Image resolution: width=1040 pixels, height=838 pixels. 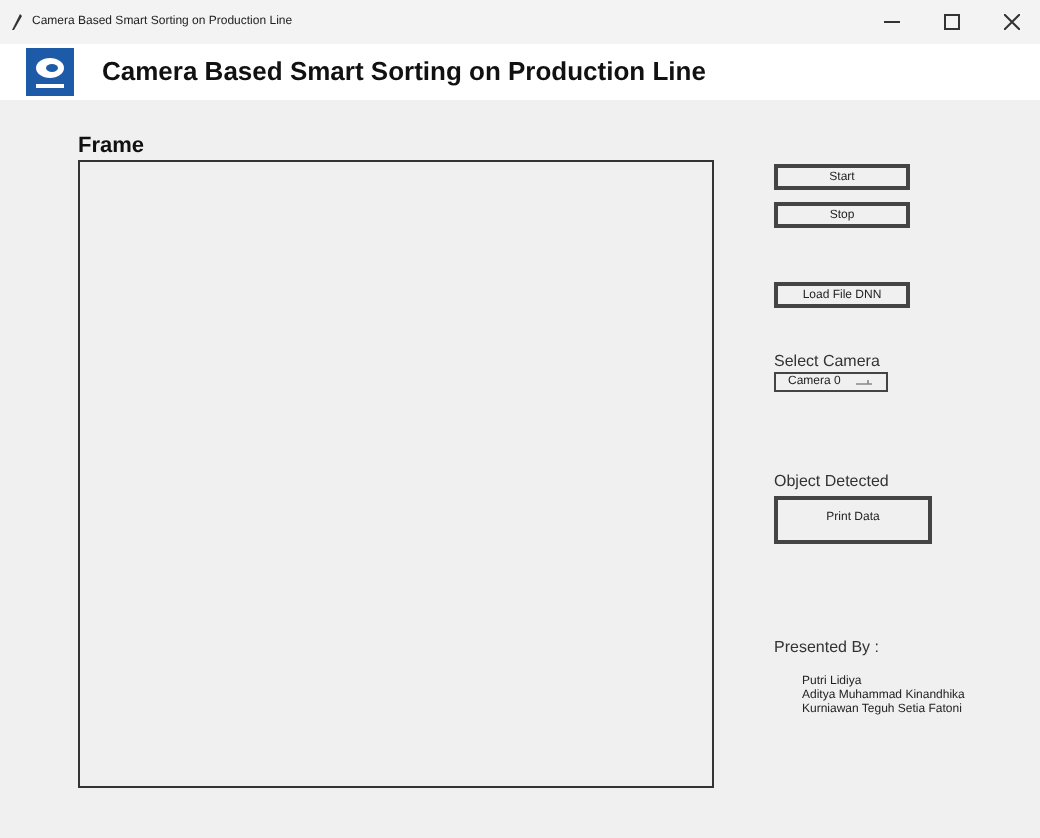 What do you see at coordinates (16, 22) in the screenshot?
I see `feather-icon` at bounding box center [16, 22].